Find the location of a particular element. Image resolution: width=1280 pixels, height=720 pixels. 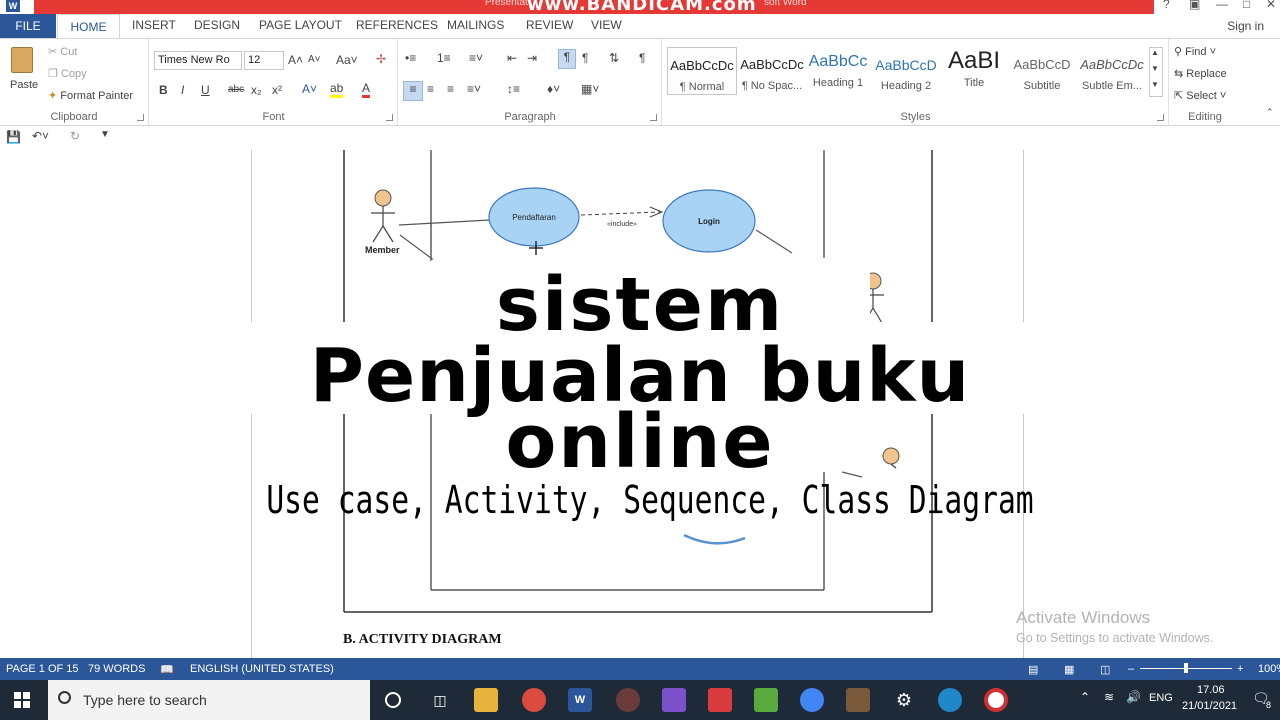

align-right-icon: ≡ is located at coordinates (450, 89).